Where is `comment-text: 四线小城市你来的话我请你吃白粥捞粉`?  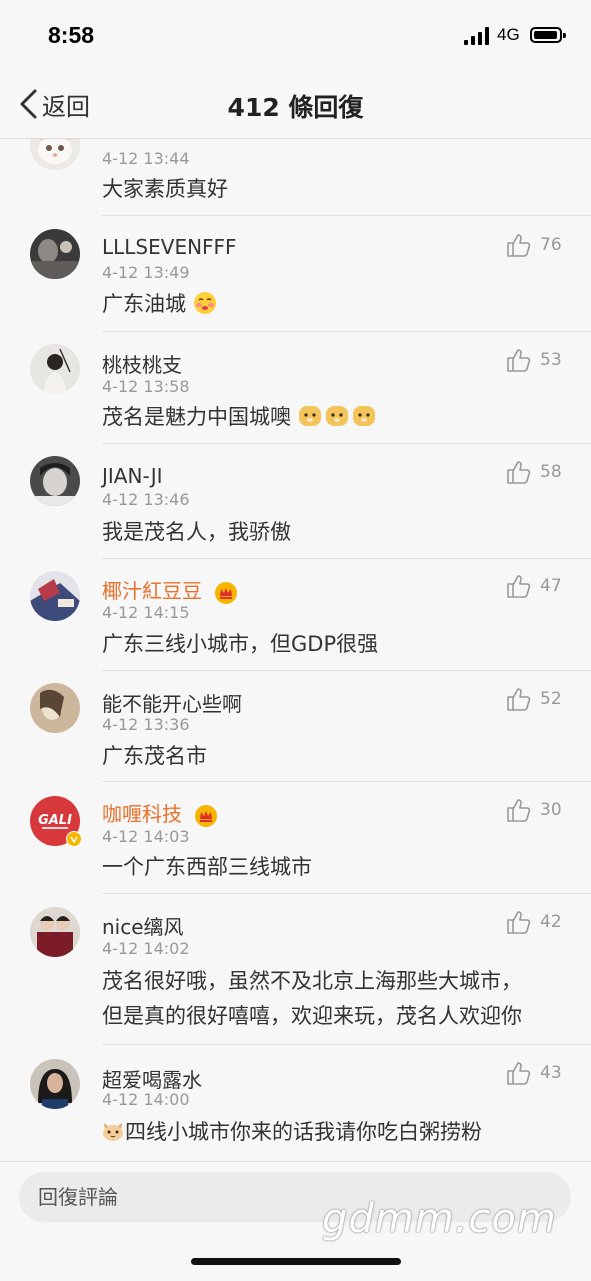 comment-text: 四线小城市你来的话我请你吃白粥捞粉 is located at coordinates (291, 1132).